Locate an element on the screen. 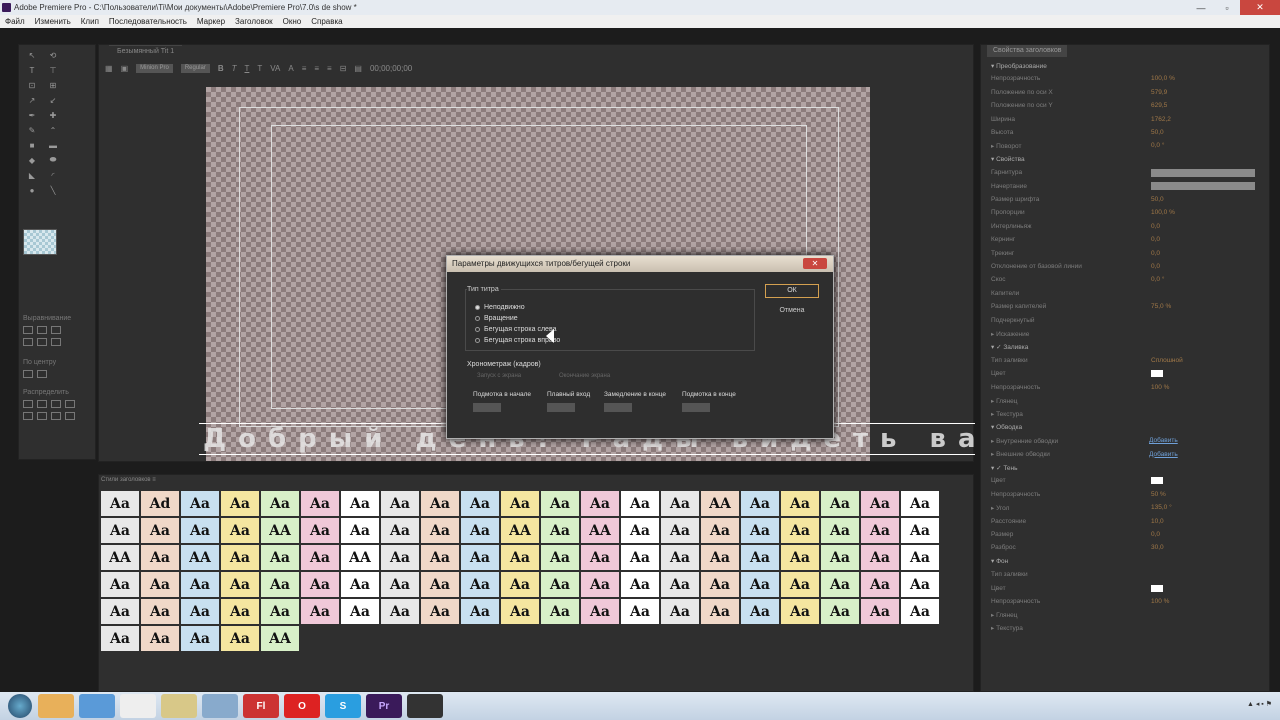 This screenshot has width=1280, height=720. align-top-icon is located at coordinates (28, 342).